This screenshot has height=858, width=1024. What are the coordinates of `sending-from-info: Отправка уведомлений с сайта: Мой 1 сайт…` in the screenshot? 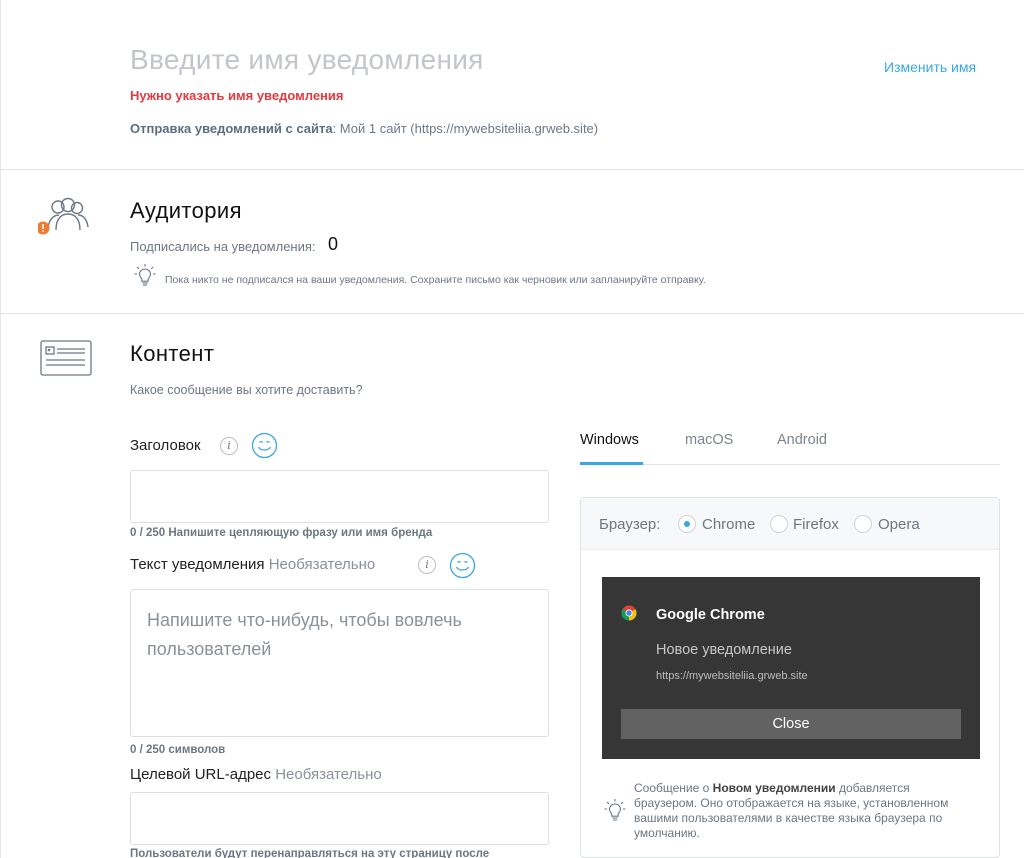 It's located at (364, 128).